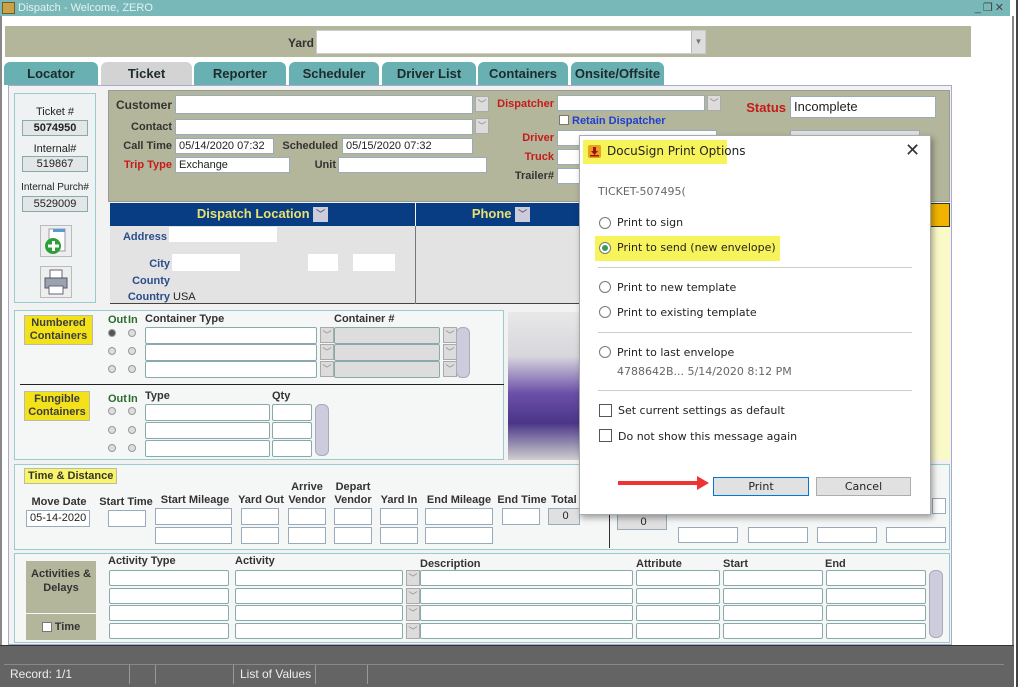  I want to click on print-to-sign-radio, so click(605, 223).